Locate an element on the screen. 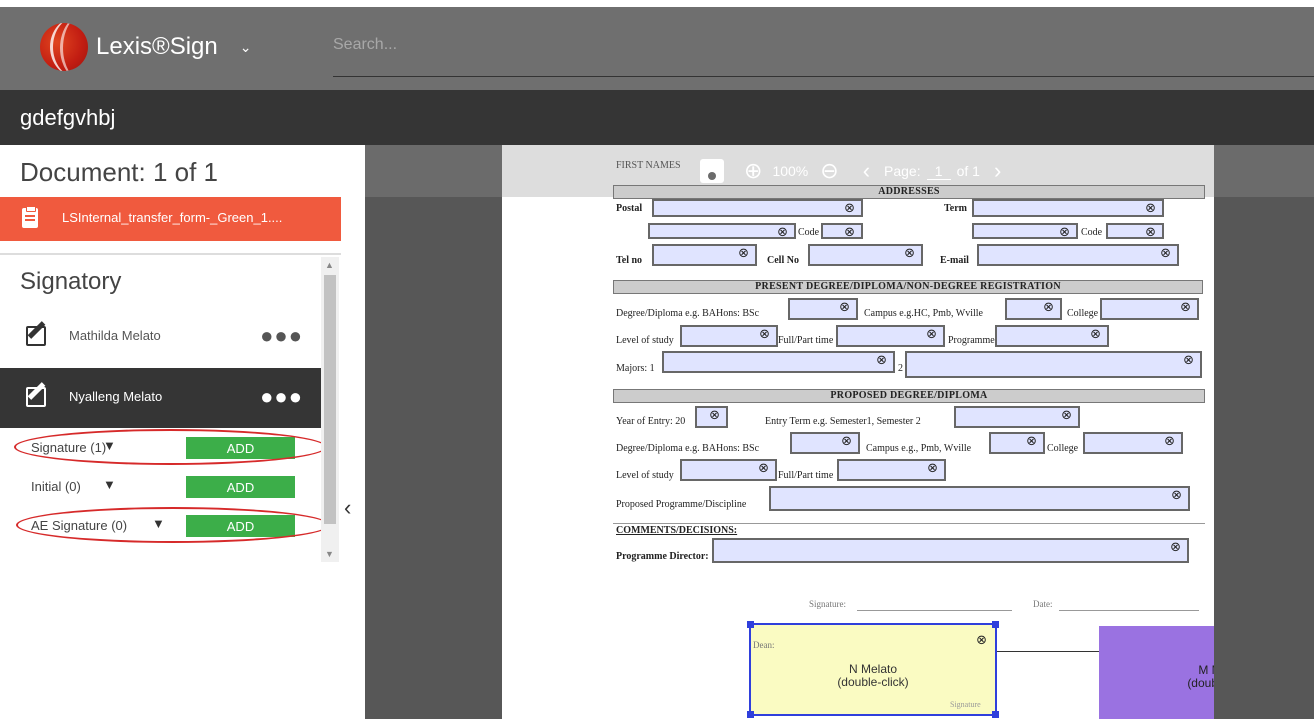 The image size is (1314, 719). signature-hint: (double-click) is located at coordinates (873, 682).